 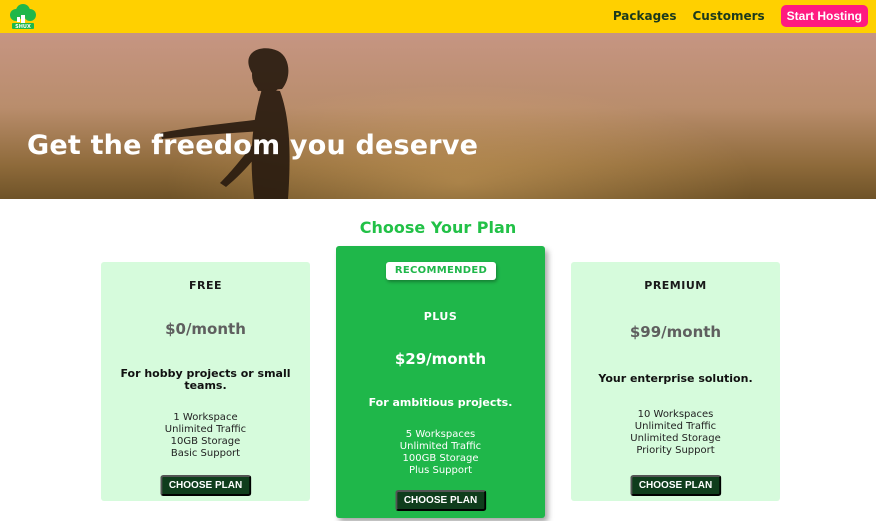 What do you see at coordinates (645, 16) in the screenshot?
I see `nav-link-packages: Packages` at bounding box center [645, 16].